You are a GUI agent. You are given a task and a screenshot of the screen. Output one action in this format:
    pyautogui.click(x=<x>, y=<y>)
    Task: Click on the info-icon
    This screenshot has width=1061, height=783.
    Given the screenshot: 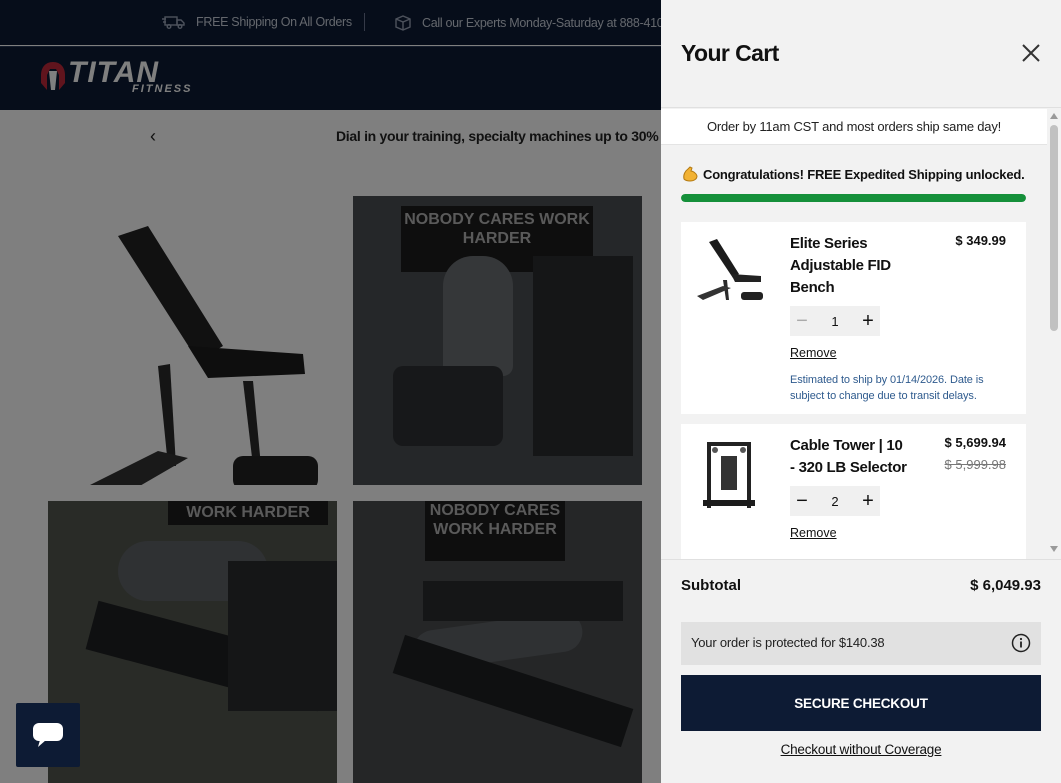 What is the action you would take?
    pyautogui.click(x=1021, y=643)
    